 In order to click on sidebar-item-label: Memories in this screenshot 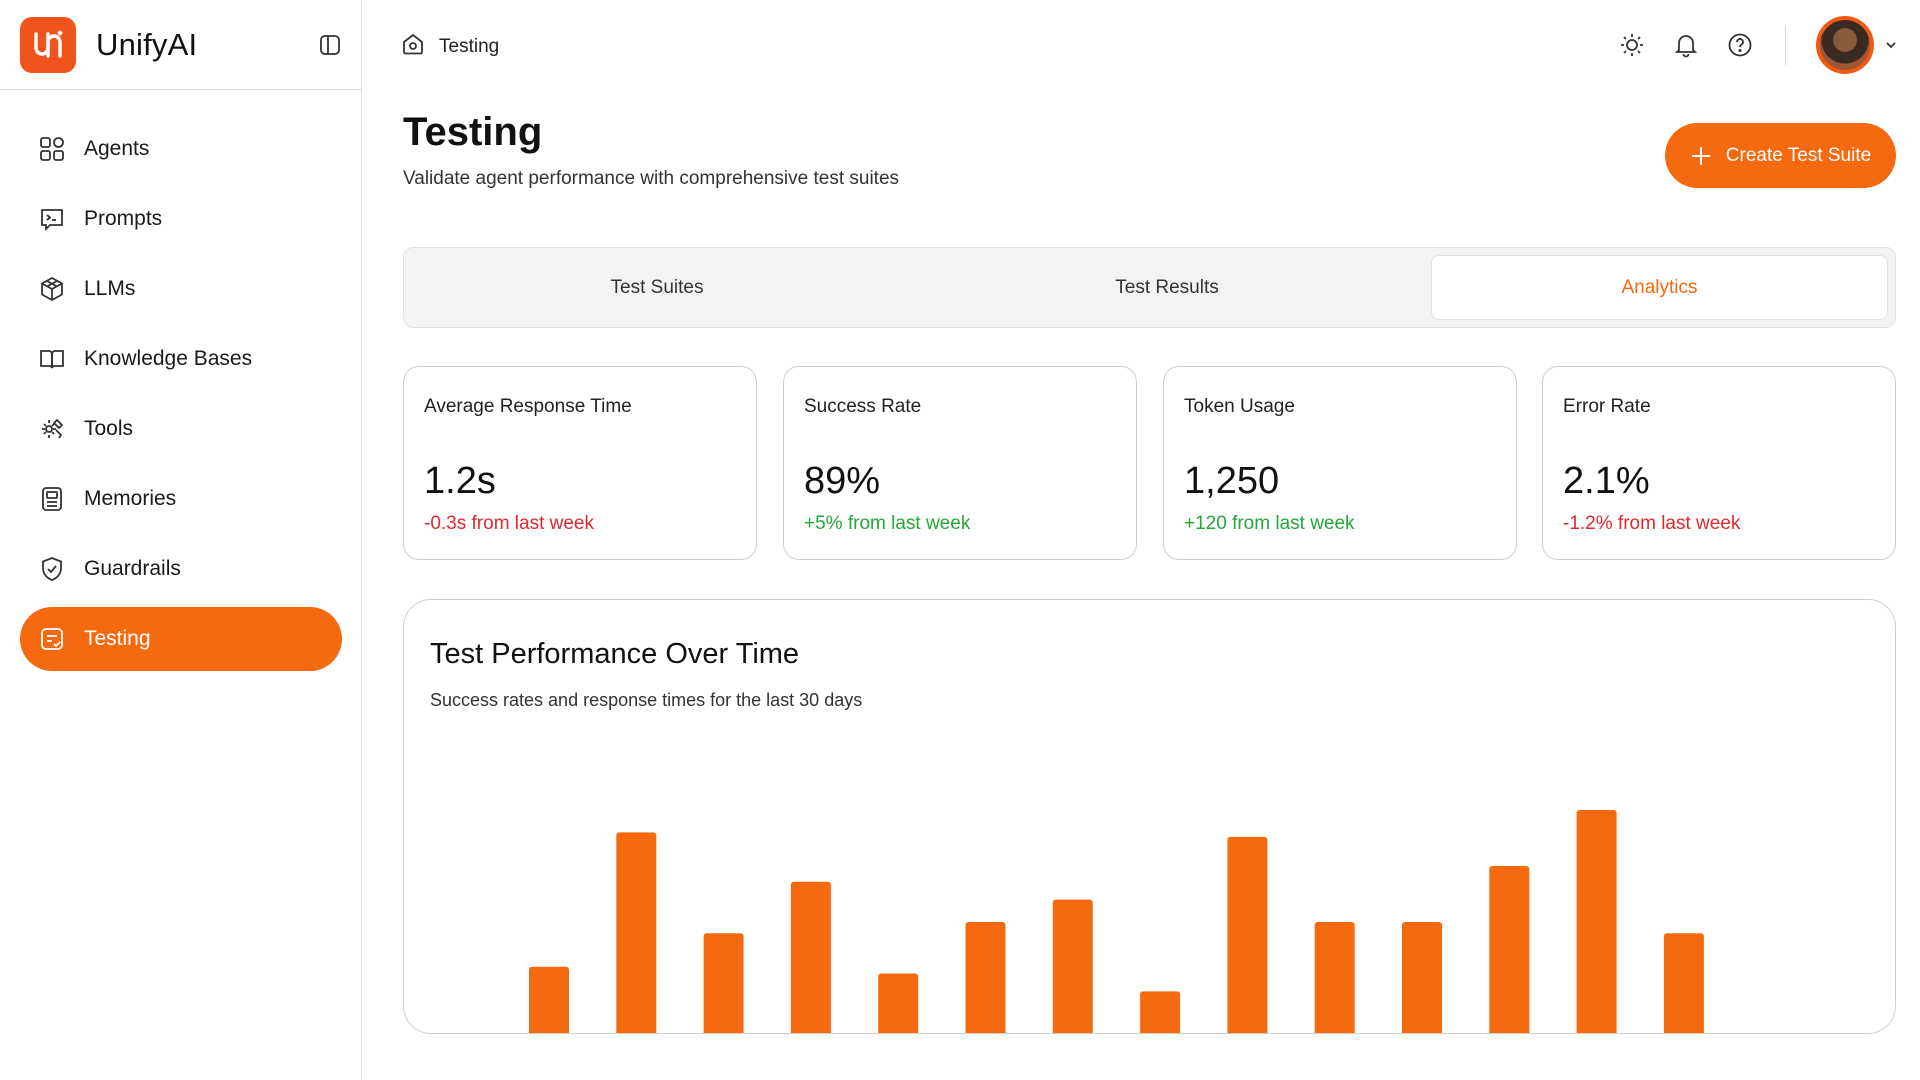, I will do `click(130, 498)`.